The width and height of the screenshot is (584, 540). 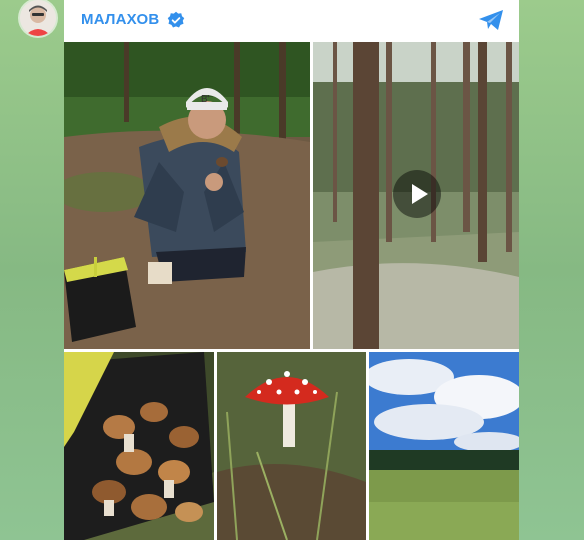 I want to click on telegram-share-icon, so click(x=491, y=20).